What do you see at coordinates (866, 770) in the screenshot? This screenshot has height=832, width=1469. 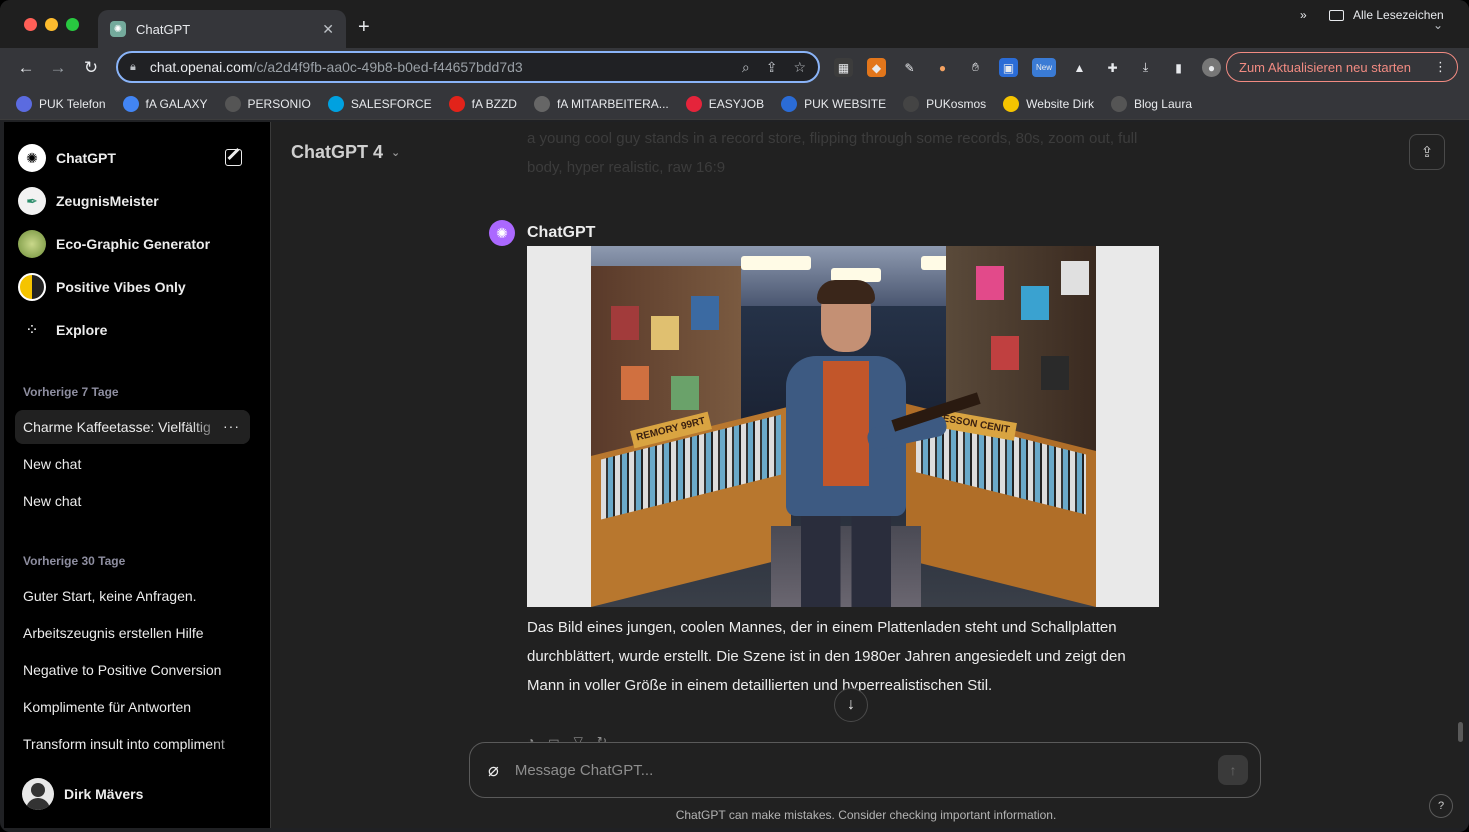 I see `message-input` at bounding box center [866, 770].